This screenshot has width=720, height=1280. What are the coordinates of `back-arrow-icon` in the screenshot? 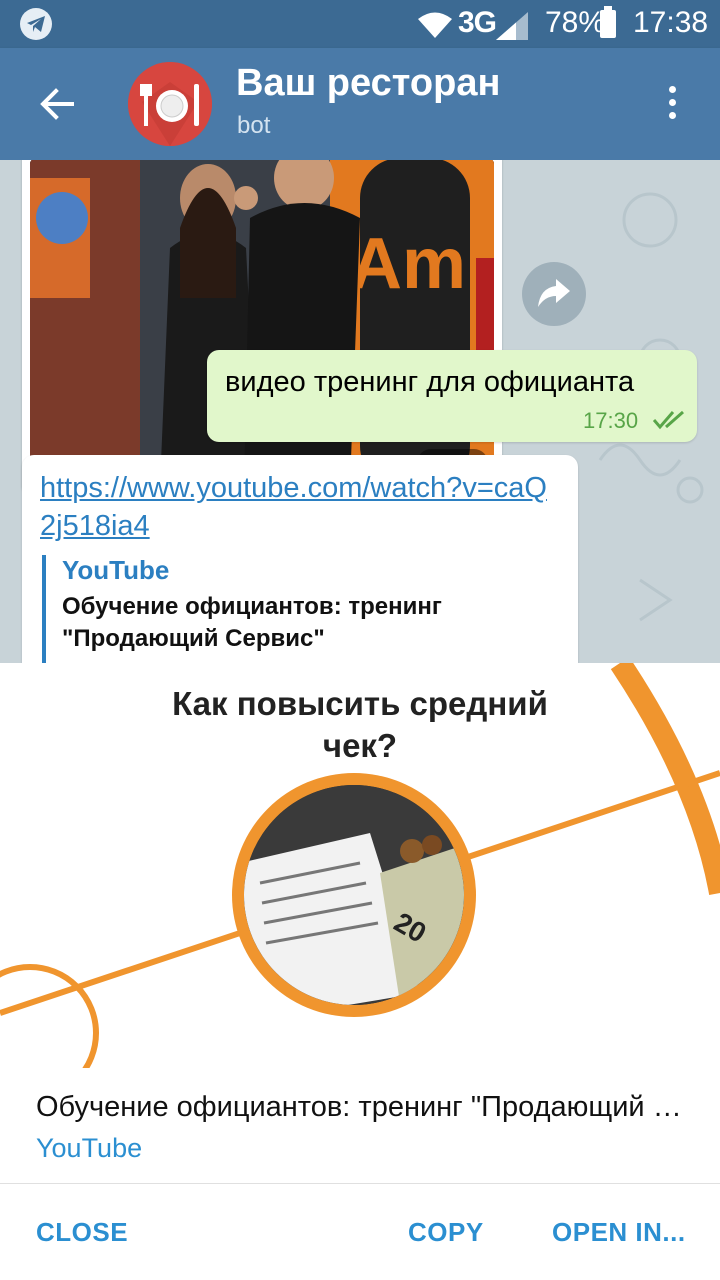 It's located at (56, 104).